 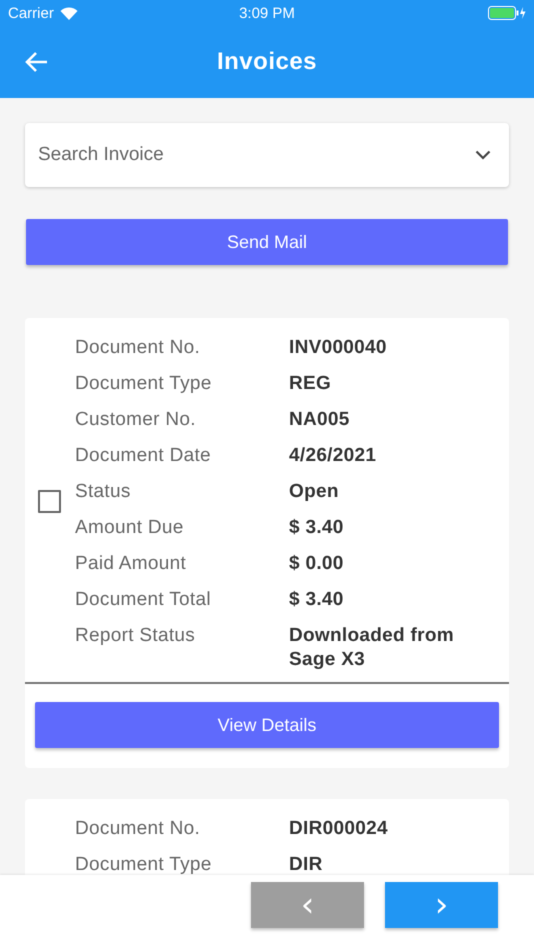 What do you see at coordinates (143, 456) in the screenshot?
I see `field-label: Document Date` at bounding box center [143, 456].